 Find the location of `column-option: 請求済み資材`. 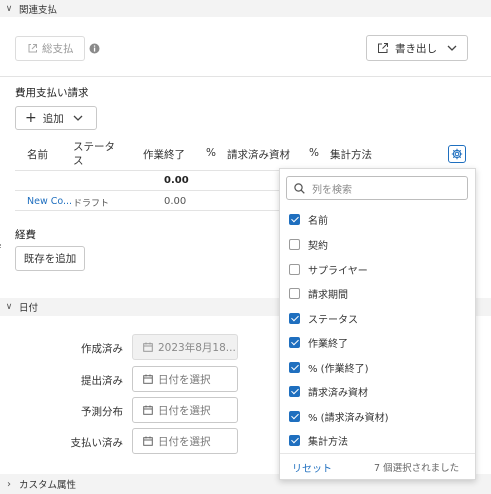

column-option: 請求済み資材 is located at coordinates (328, 391).